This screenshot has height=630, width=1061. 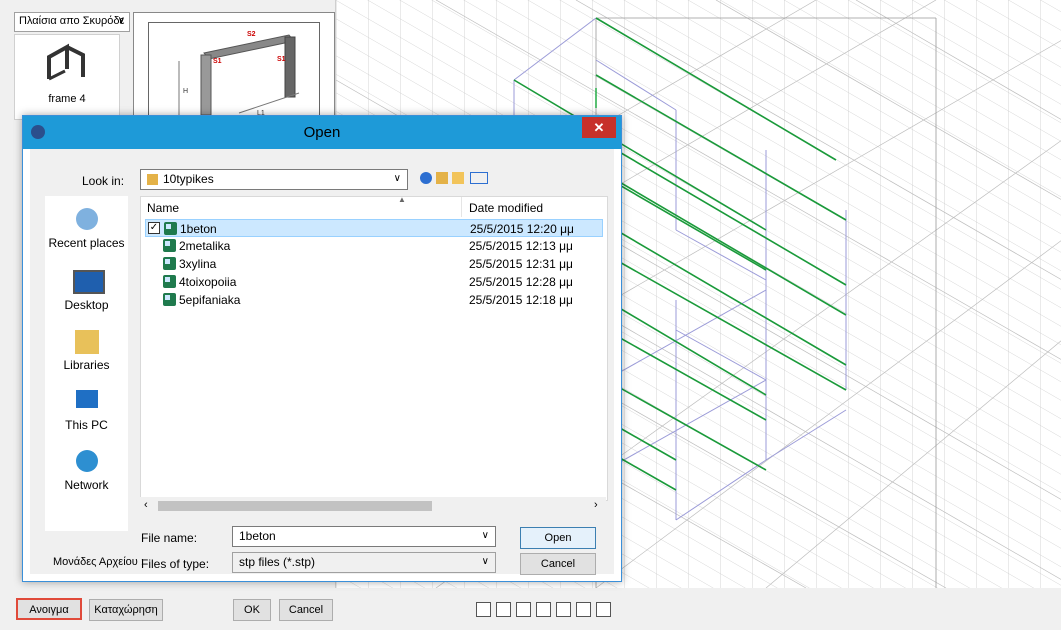 I want to click on file-row-3xylina: 3xylina 25/5/2015 12:31 μμ, so click(x=374, y=264).